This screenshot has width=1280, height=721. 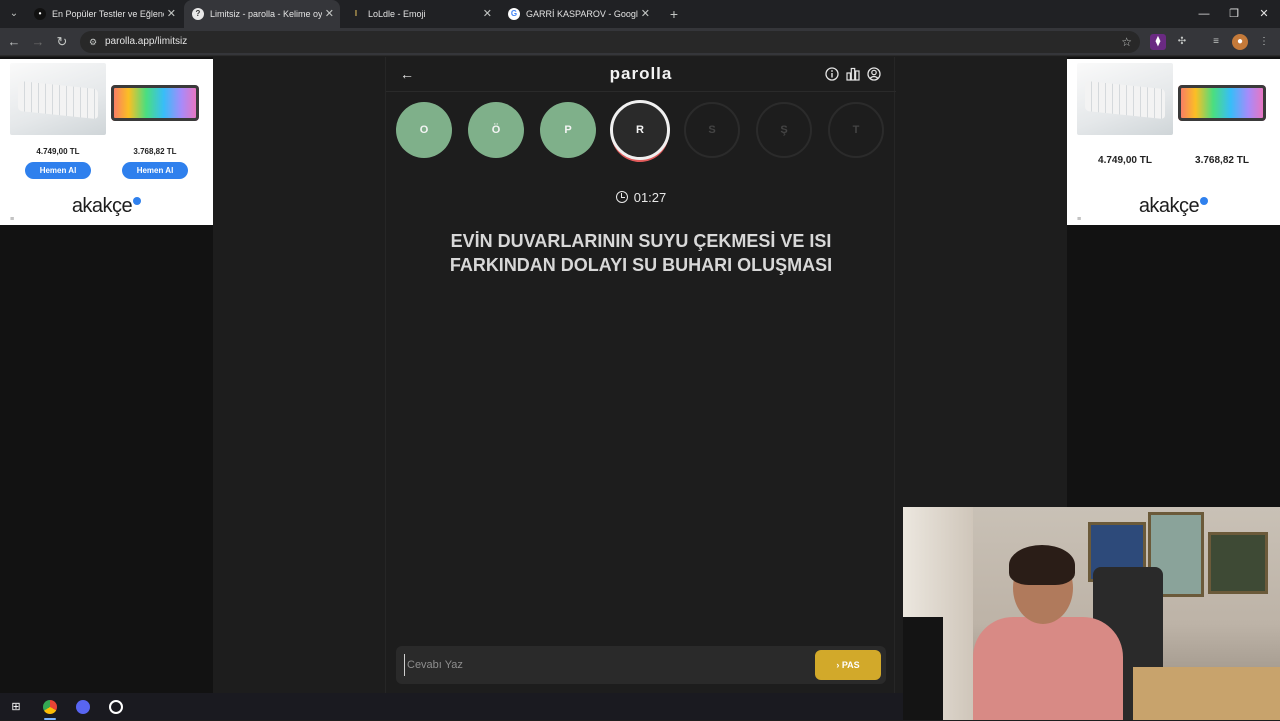 I want to click on forward-icon: →, so click(x=38, y=42).